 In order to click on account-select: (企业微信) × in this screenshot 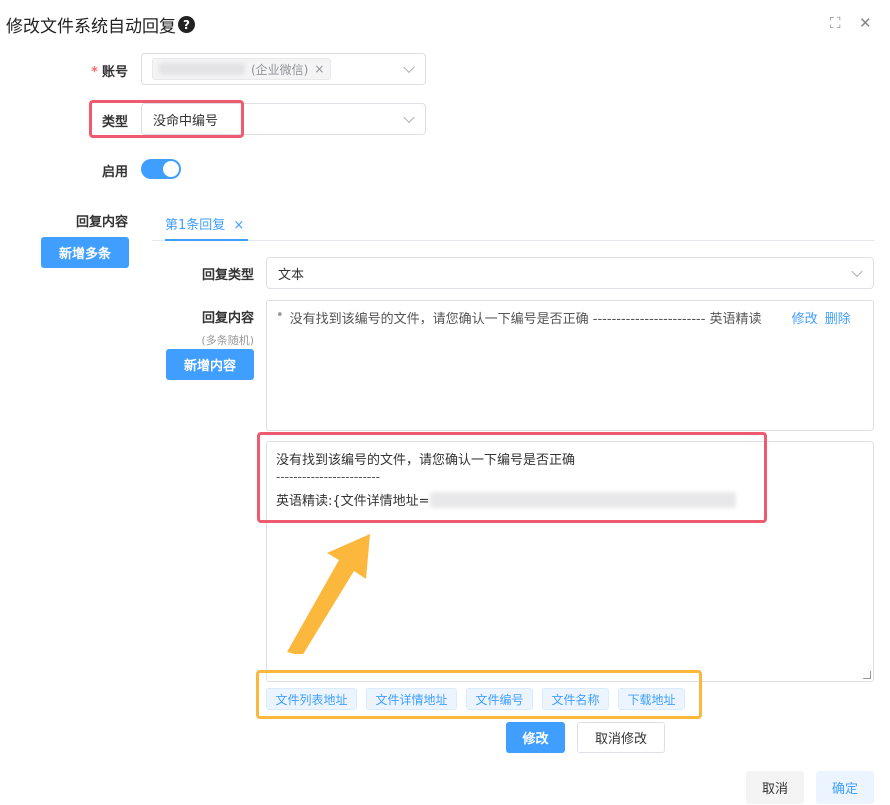, I will do `click(283, 69)`.